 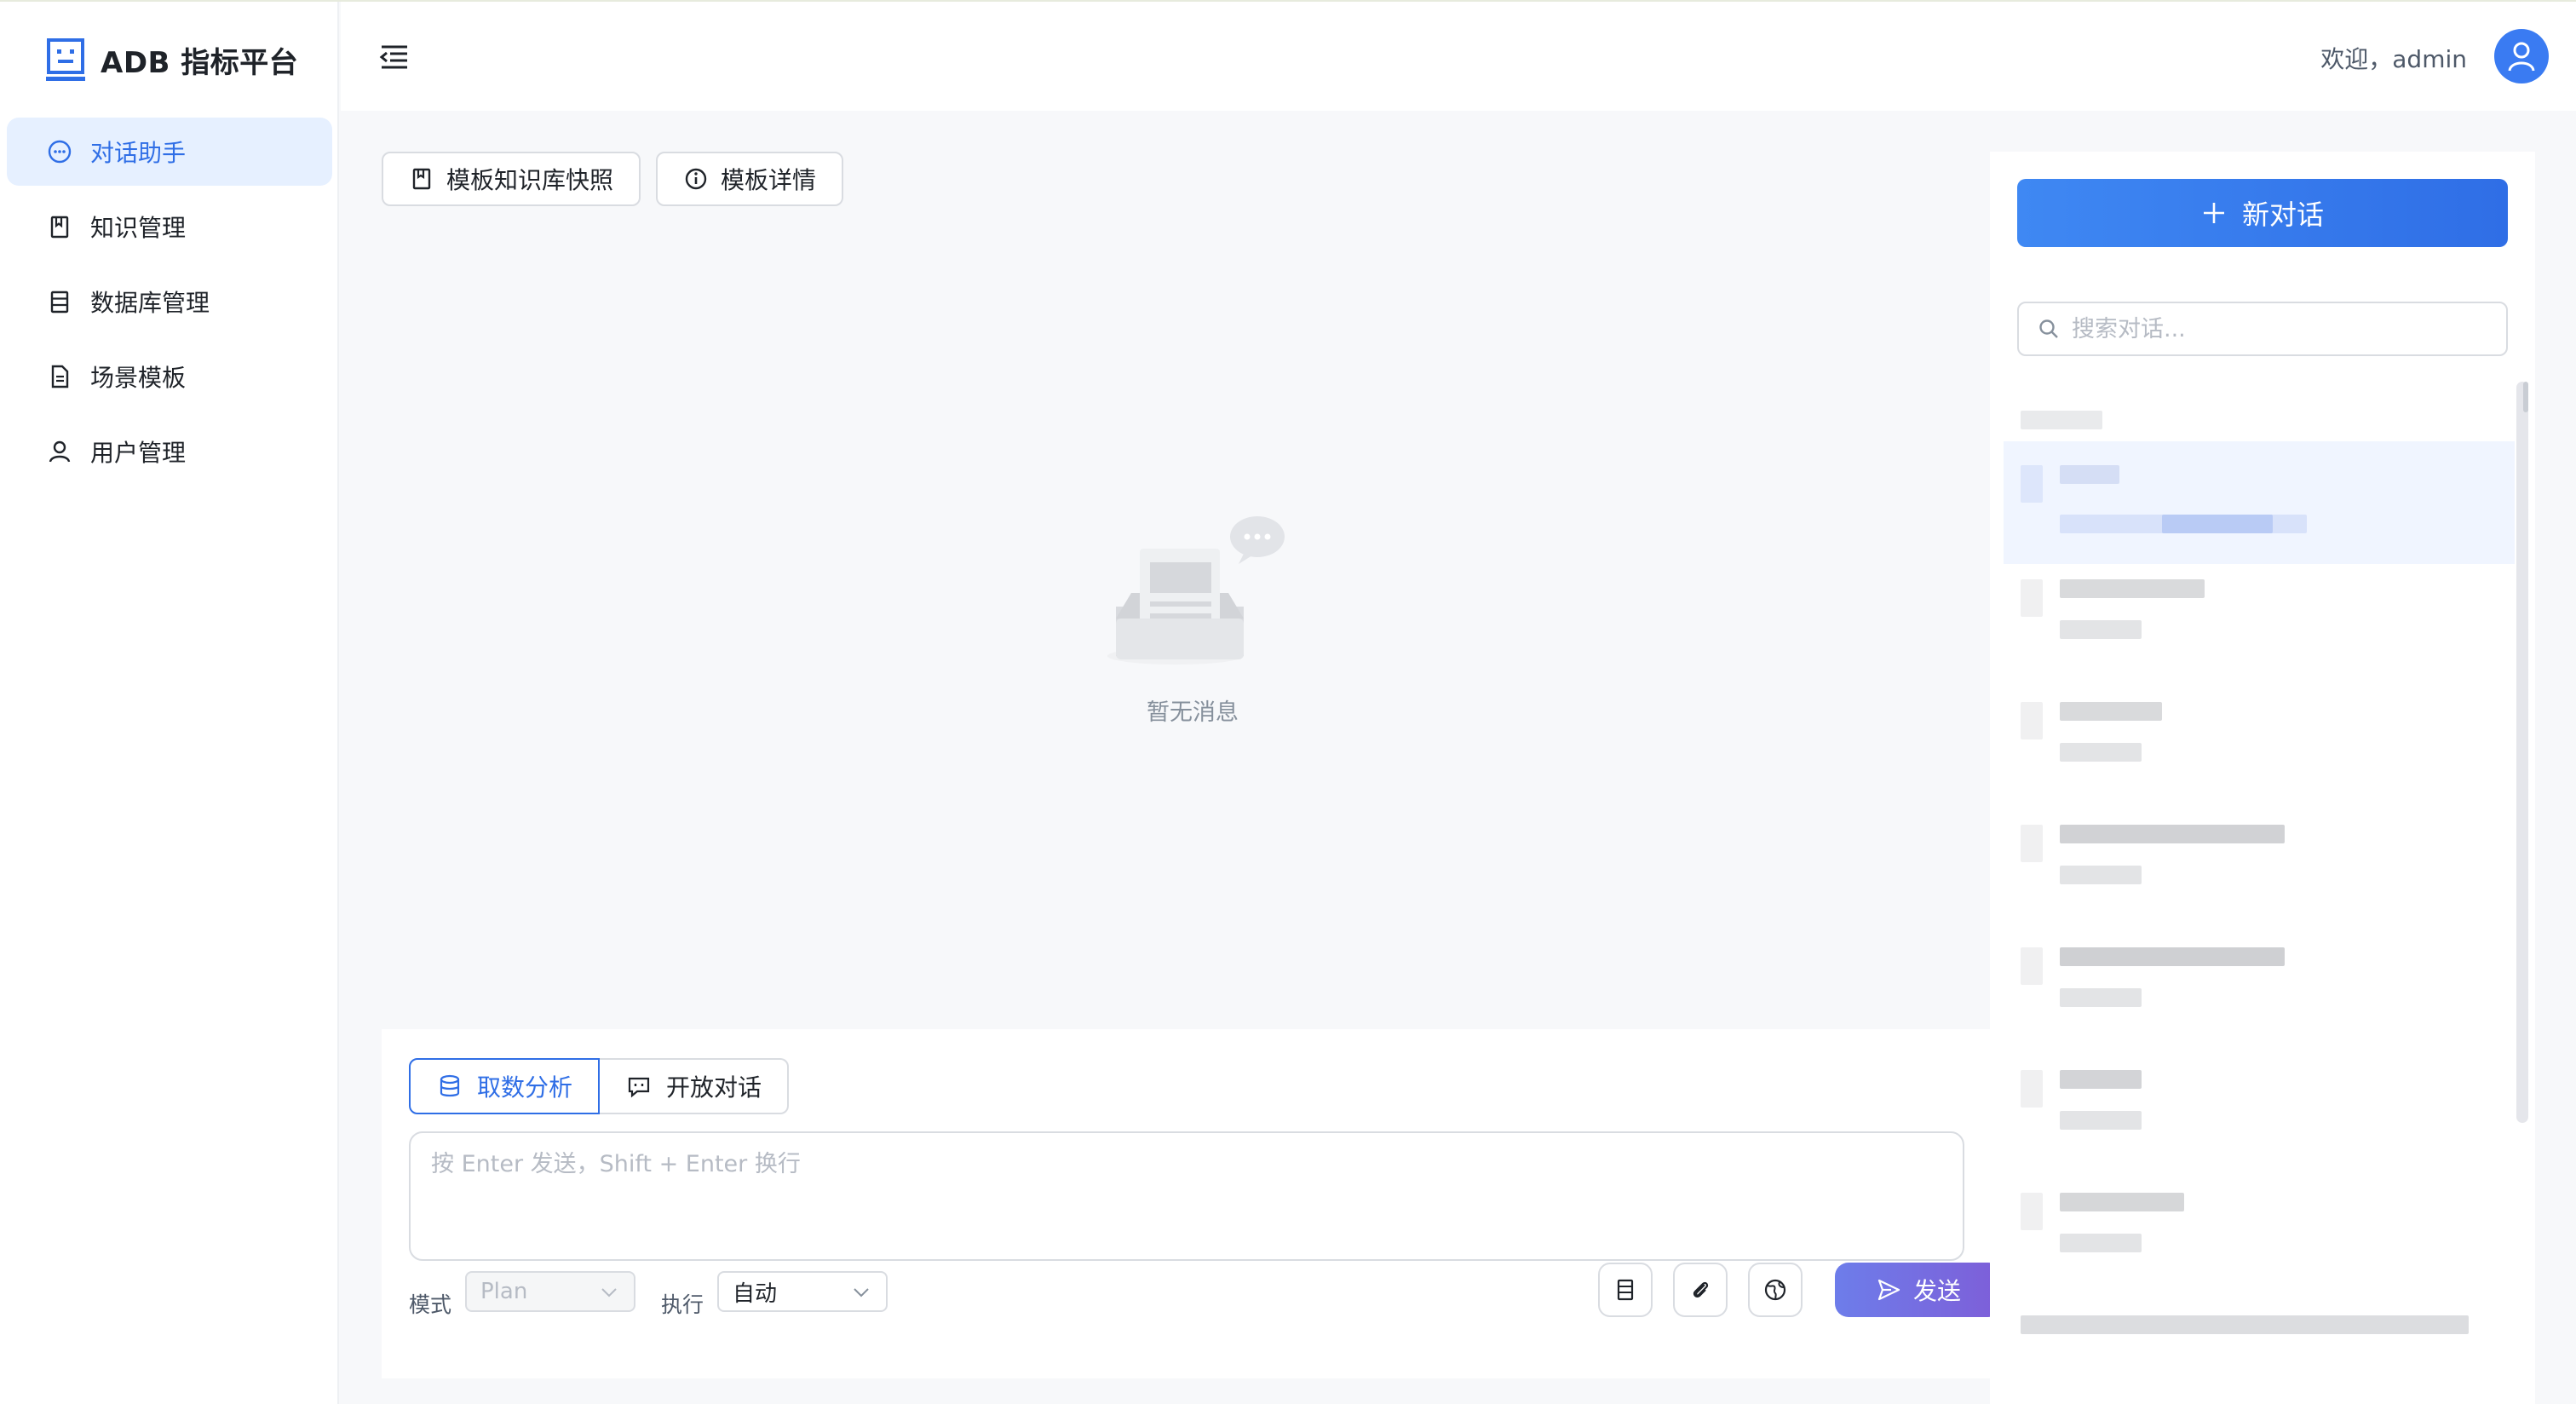 What do you see at coordinates (2048, 328) in the screenshot?
I see `search-icon` at bounding box center [2048, 328].